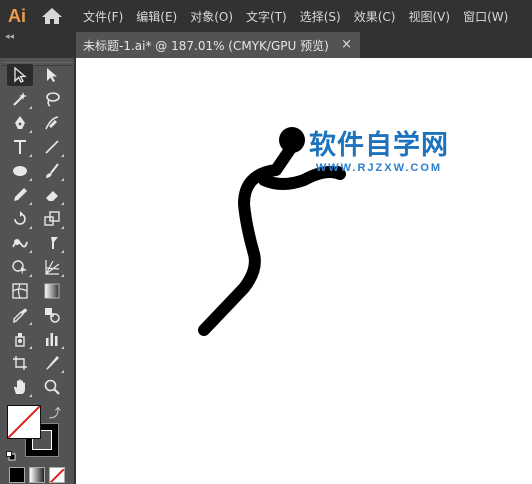 The image size is (532, 484). What do you see at coordinates (429, 16) in the screenshot?
I see `menu-view: 视图(V)` at bounding box center [429, 16].